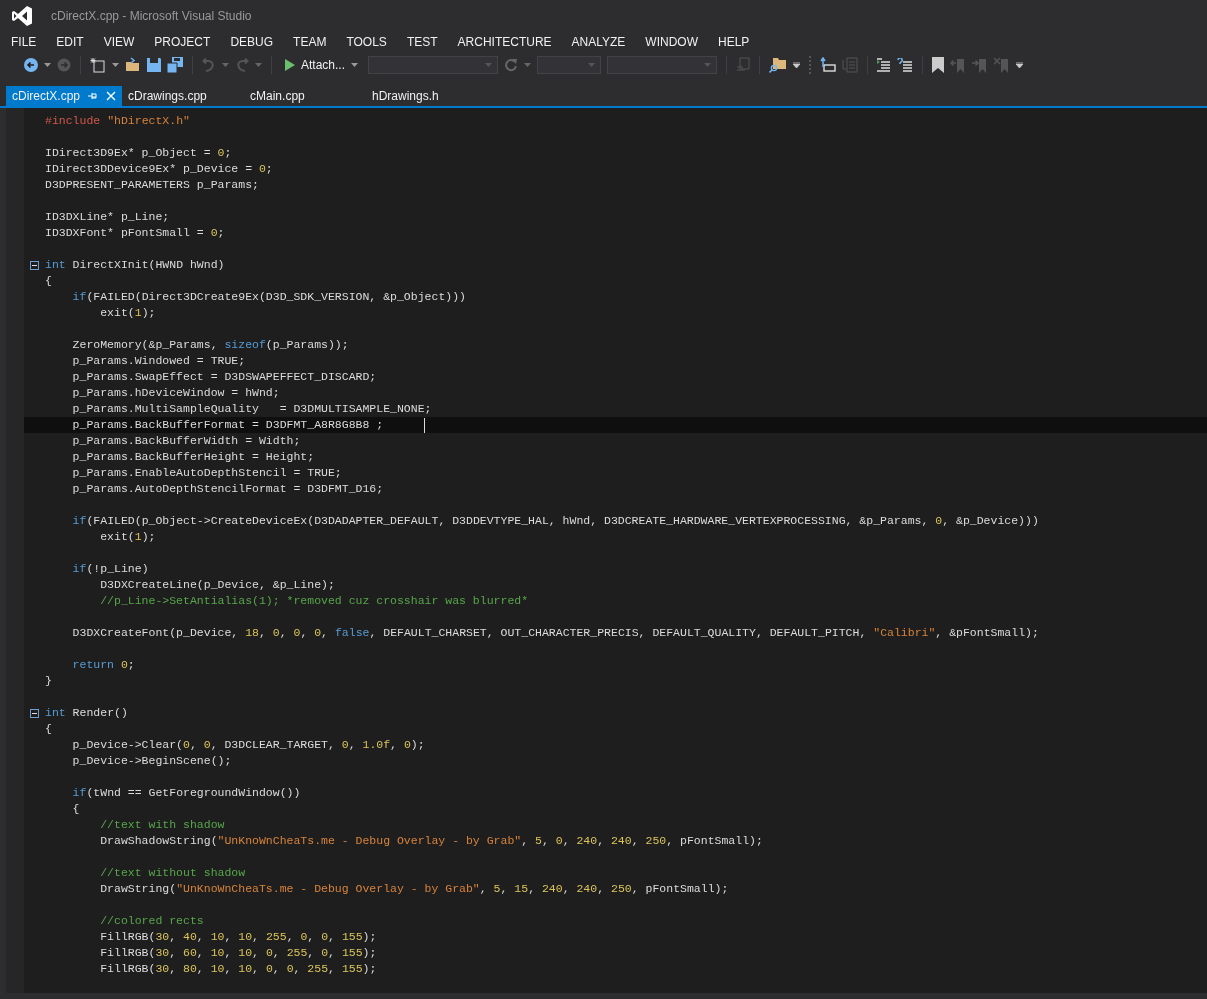  What do you see at coordinates (186, 793) in the screenshot?
I see `code-line: if(tWnd == GetForegroundWindow())` at bounding box center [186, 793].